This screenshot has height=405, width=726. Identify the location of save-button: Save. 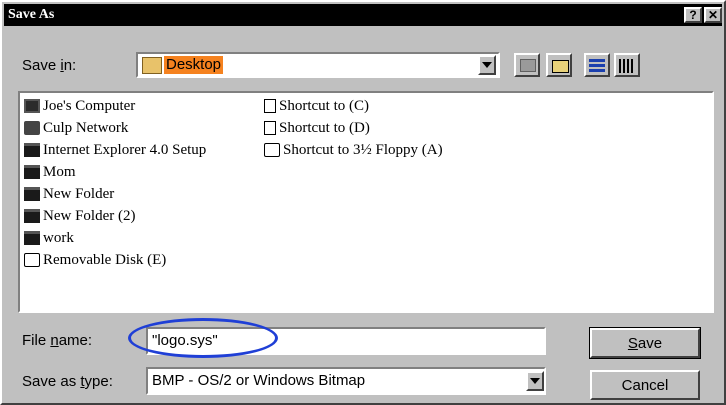
(645, 343).